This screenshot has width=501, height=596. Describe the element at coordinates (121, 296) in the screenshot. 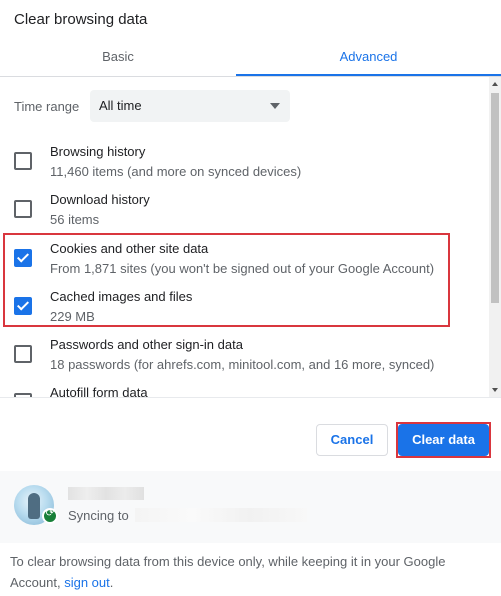

I see `option-title: Cached images and files` at that location.